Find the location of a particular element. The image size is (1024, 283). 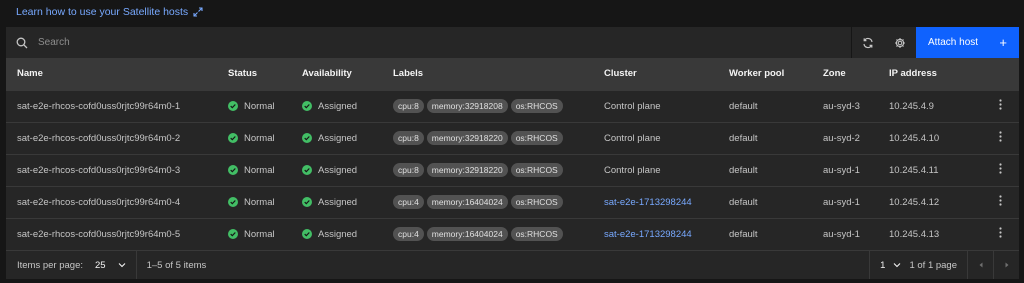

table-toolbar: Attach host + is located at coordinates (512, 42).